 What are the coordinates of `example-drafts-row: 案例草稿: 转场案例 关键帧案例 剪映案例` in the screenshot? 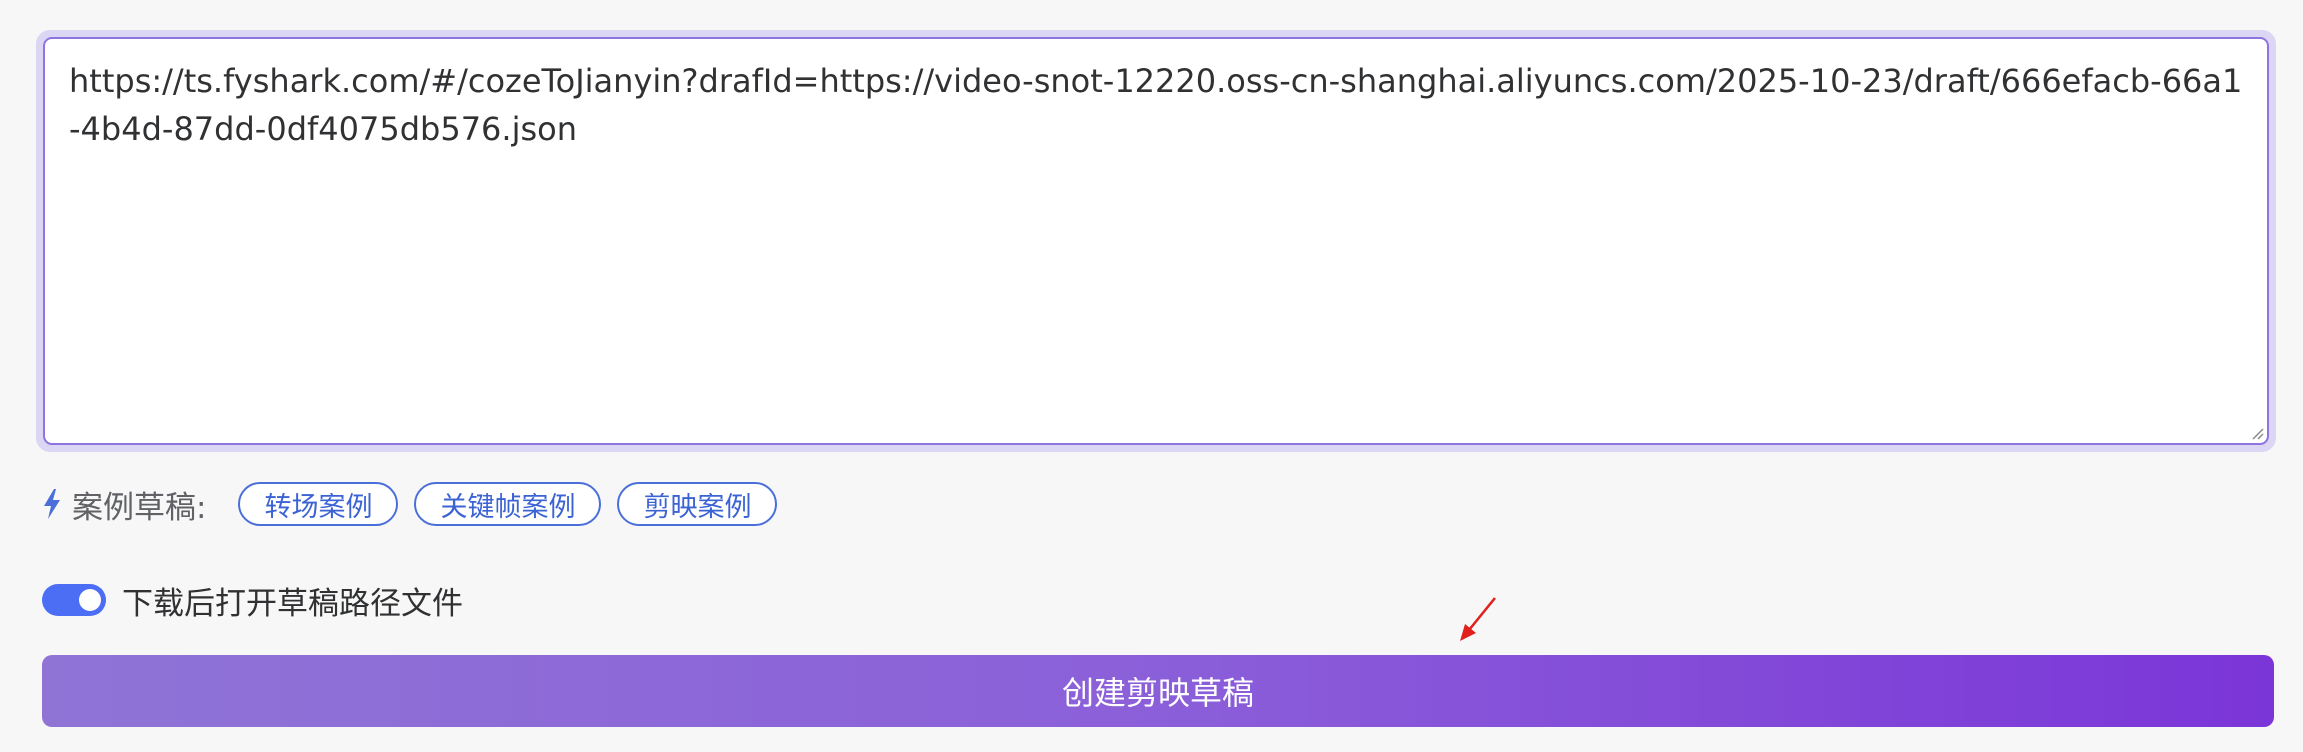 It's located at (417, 504).